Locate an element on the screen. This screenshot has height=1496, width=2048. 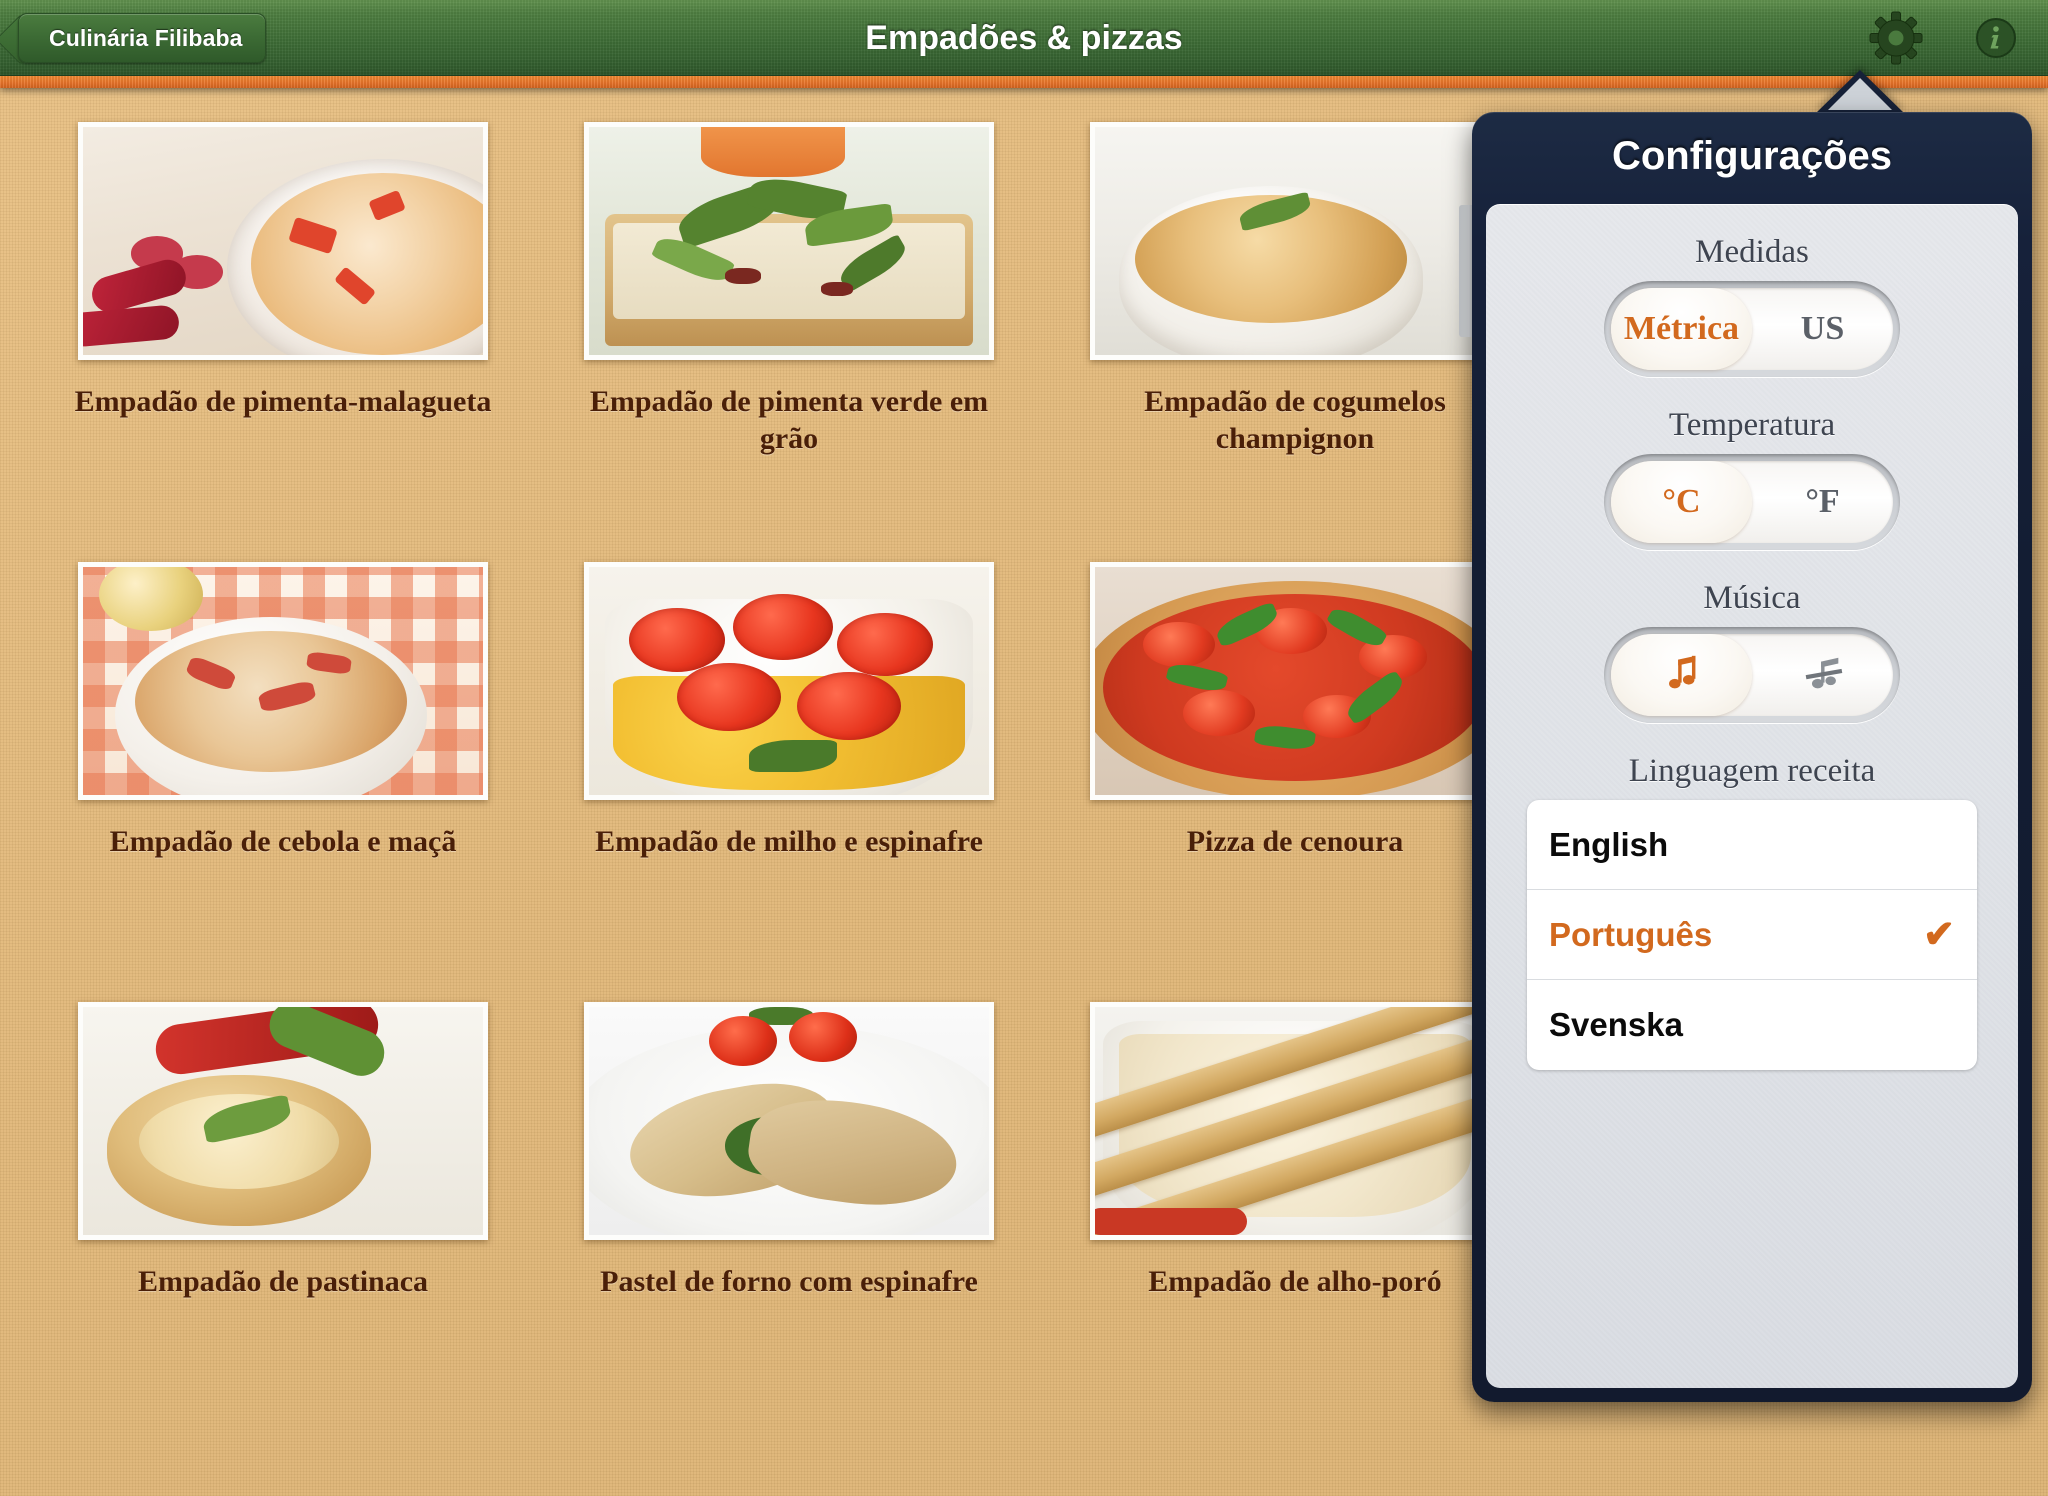
music-track is located at coordinates (1752, 675).